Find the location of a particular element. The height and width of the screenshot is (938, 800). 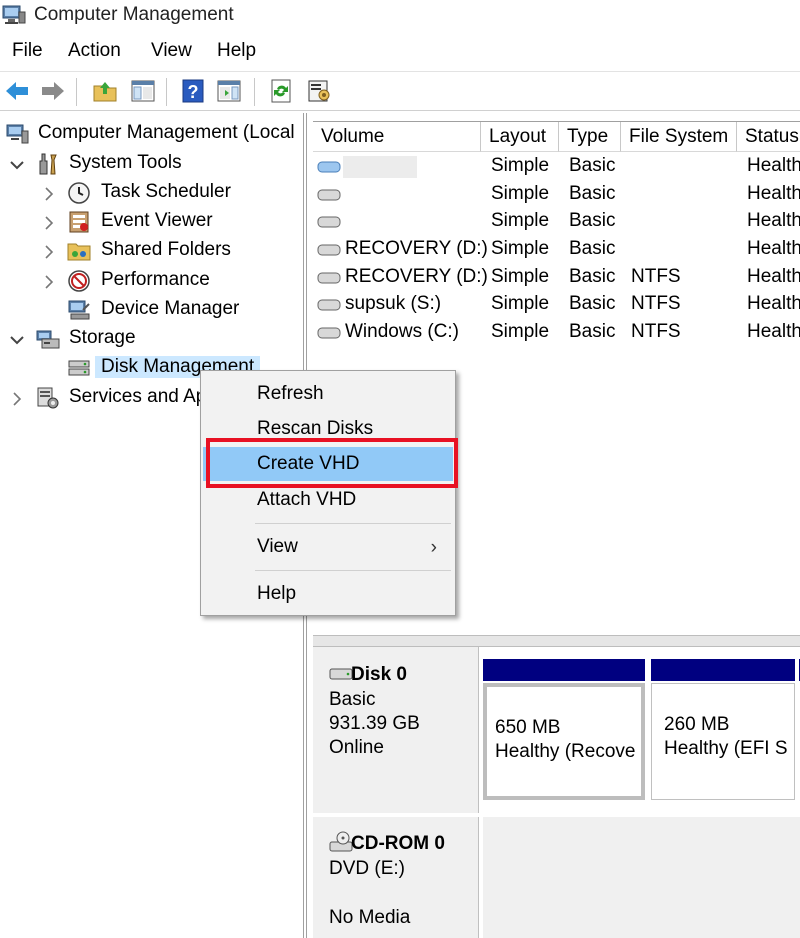

window-title: Computer Management is located at coordinates (134, 14).